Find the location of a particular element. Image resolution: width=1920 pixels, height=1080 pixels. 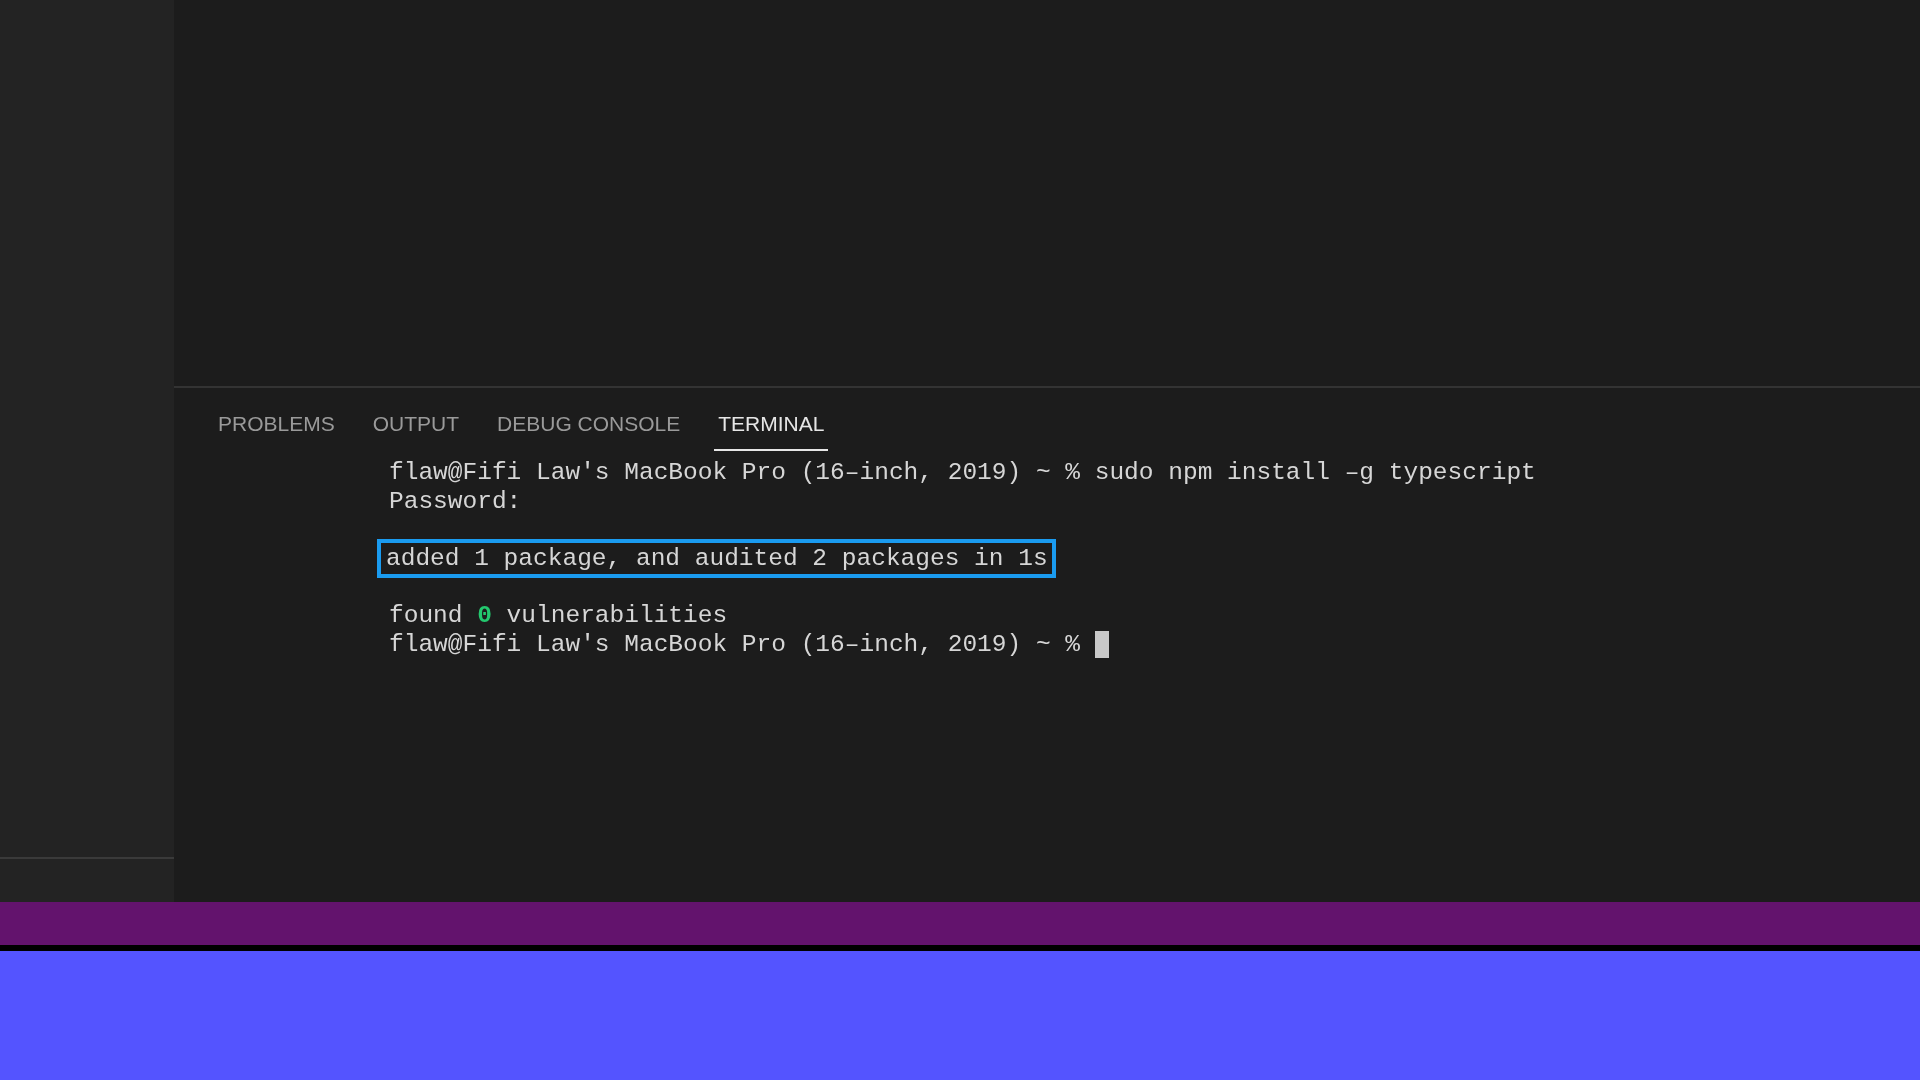

terminal-line: flaw@Fifi Law's MacBook Pro (16–inch, 2019) ~ % is located at coordinates (735, 644).